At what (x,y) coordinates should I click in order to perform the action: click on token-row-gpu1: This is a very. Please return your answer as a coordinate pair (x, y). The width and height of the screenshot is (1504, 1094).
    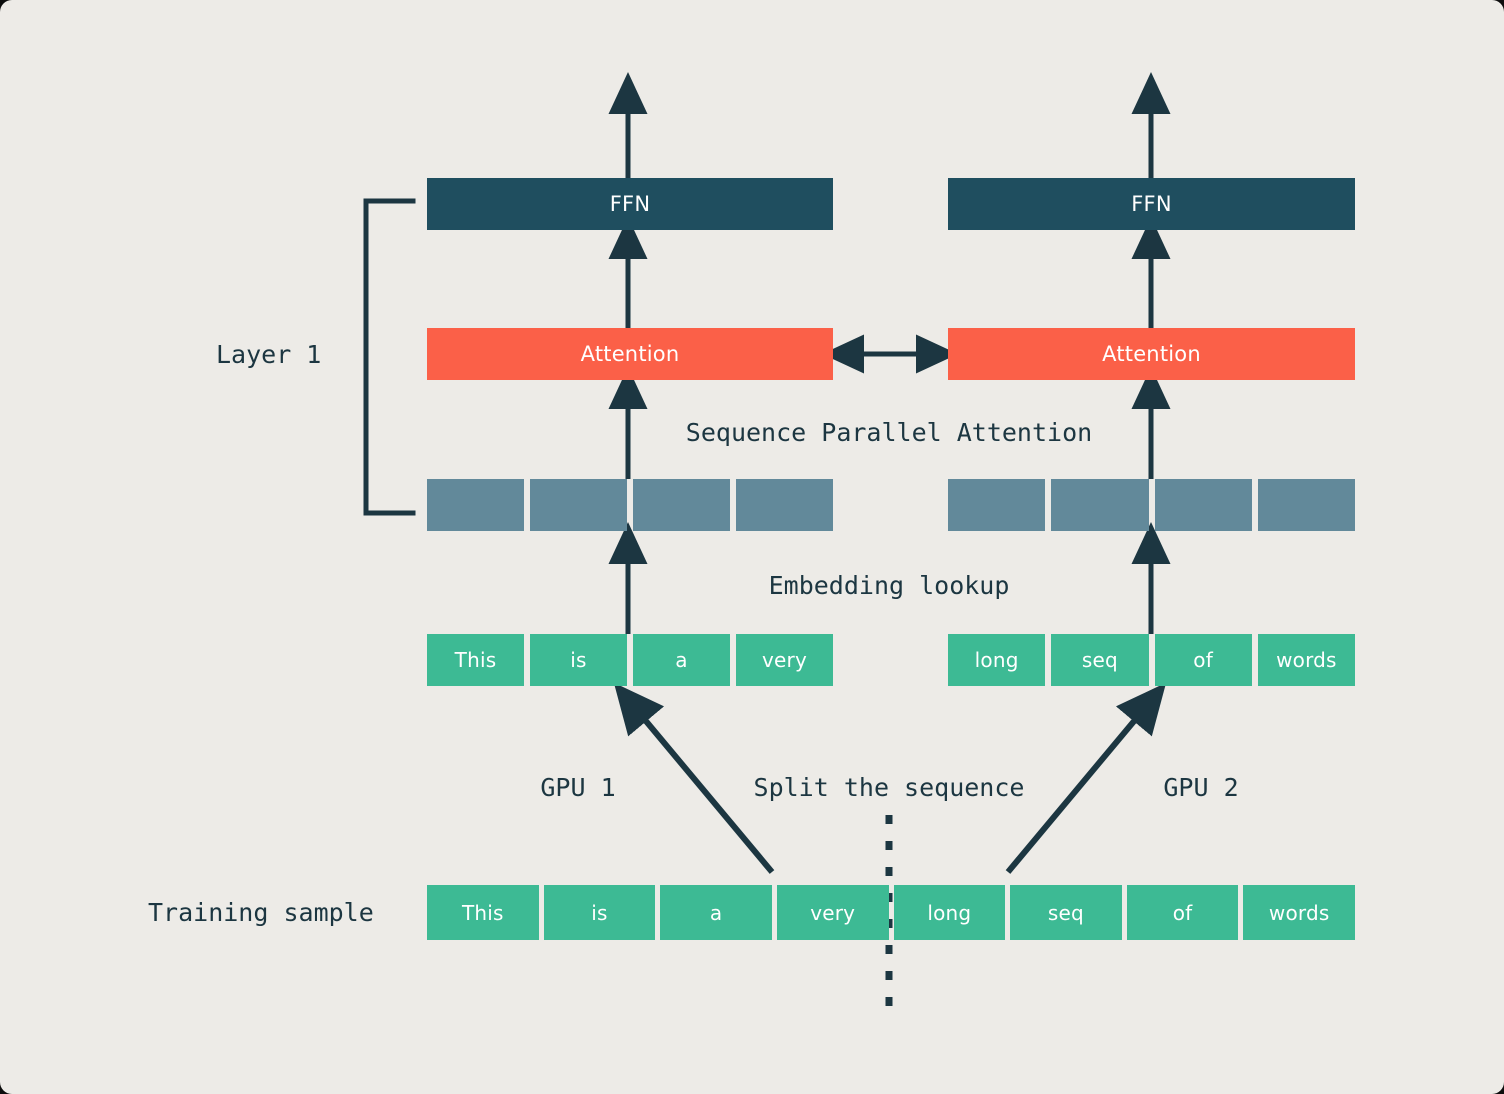
    Looking at the image, I should click on (630, 660).